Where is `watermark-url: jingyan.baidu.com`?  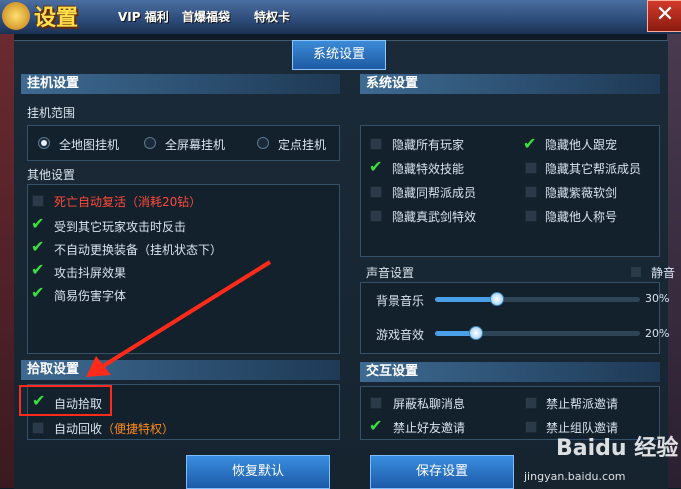 watermark-url: jingyan.baidu.com is located at coordinates (575, 476).